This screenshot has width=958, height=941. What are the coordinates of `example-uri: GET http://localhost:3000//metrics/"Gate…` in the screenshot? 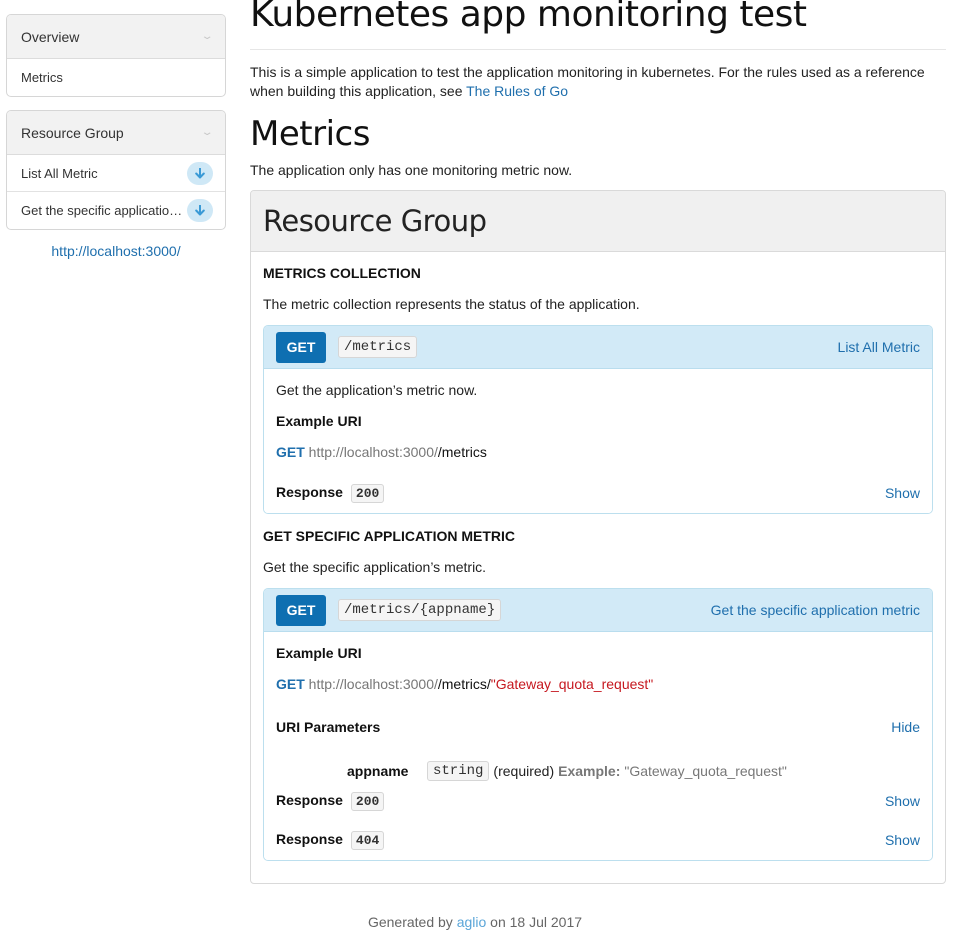 It's located at (598, 684).